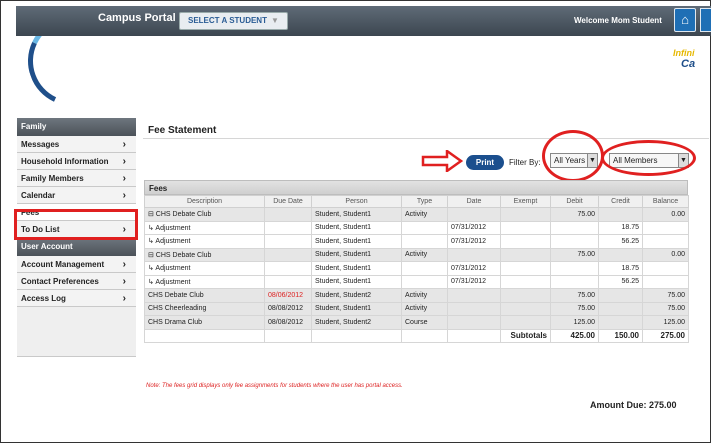  Describe the element at coordinates (426, 138) in the screenshot. I see `title-divider` at that location.